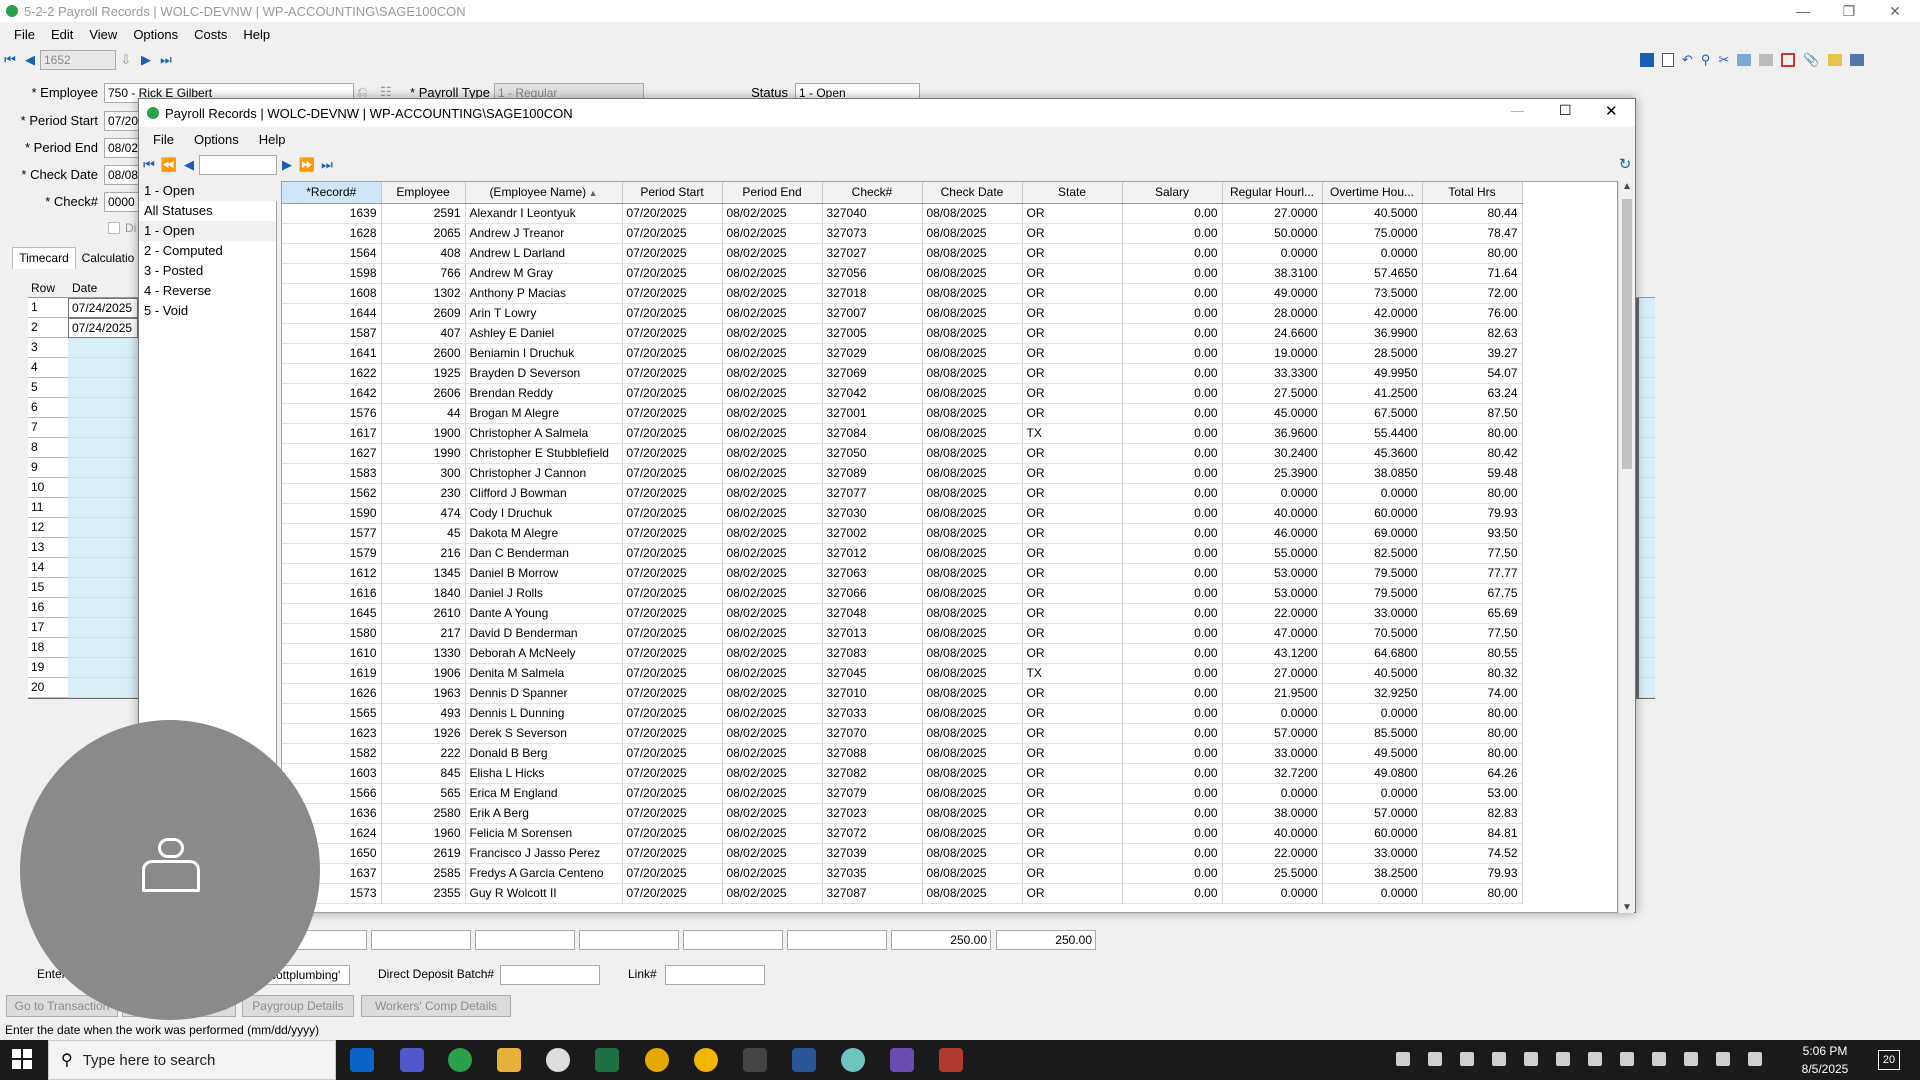 The height and width of the screenshot is (1080, 1920). Describe the element at coordinates (872, 553) in the screenshot. I see `table-cell: 327012` at that location.